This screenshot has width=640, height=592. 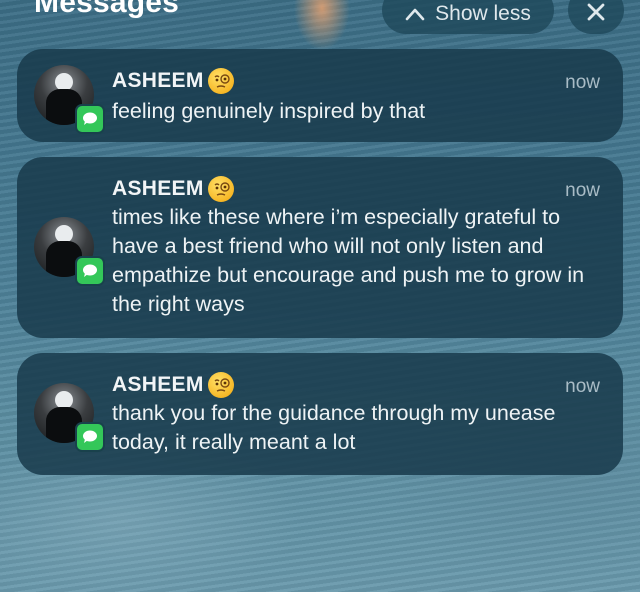 What do you see at coordinates (269, 111) in the screenshot?
I see `notification-message: feeling genuinely inspired by that` at bounding box center [269, 111].